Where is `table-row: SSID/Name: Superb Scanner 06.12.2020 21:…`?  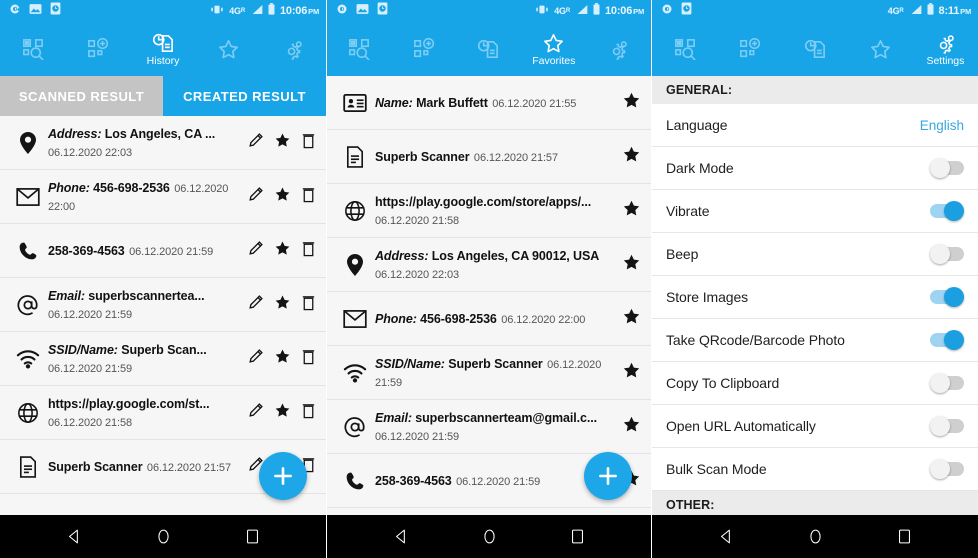
table-row: SSID/Name: Superb Scanner 06.12.2020 21:… is located at coordinates (489, 373).